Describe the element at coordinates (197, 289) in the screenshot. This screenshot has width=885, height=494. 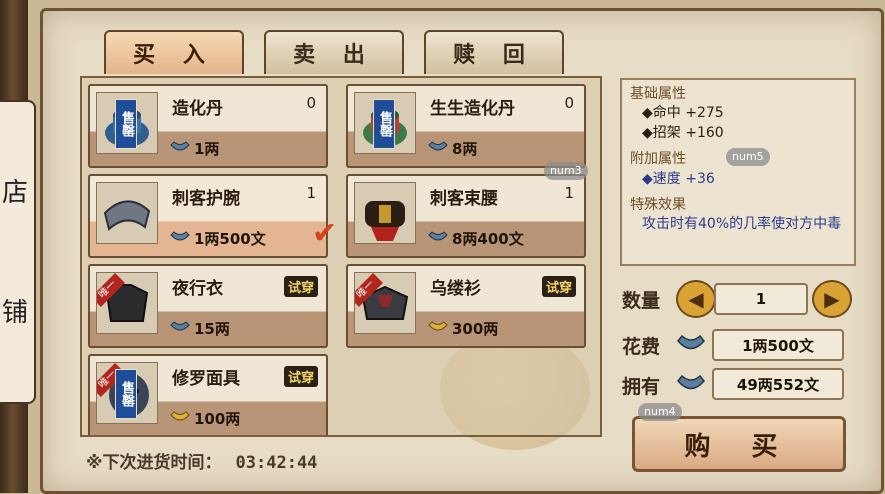
I see `item-name: 夜行衣` at that location.